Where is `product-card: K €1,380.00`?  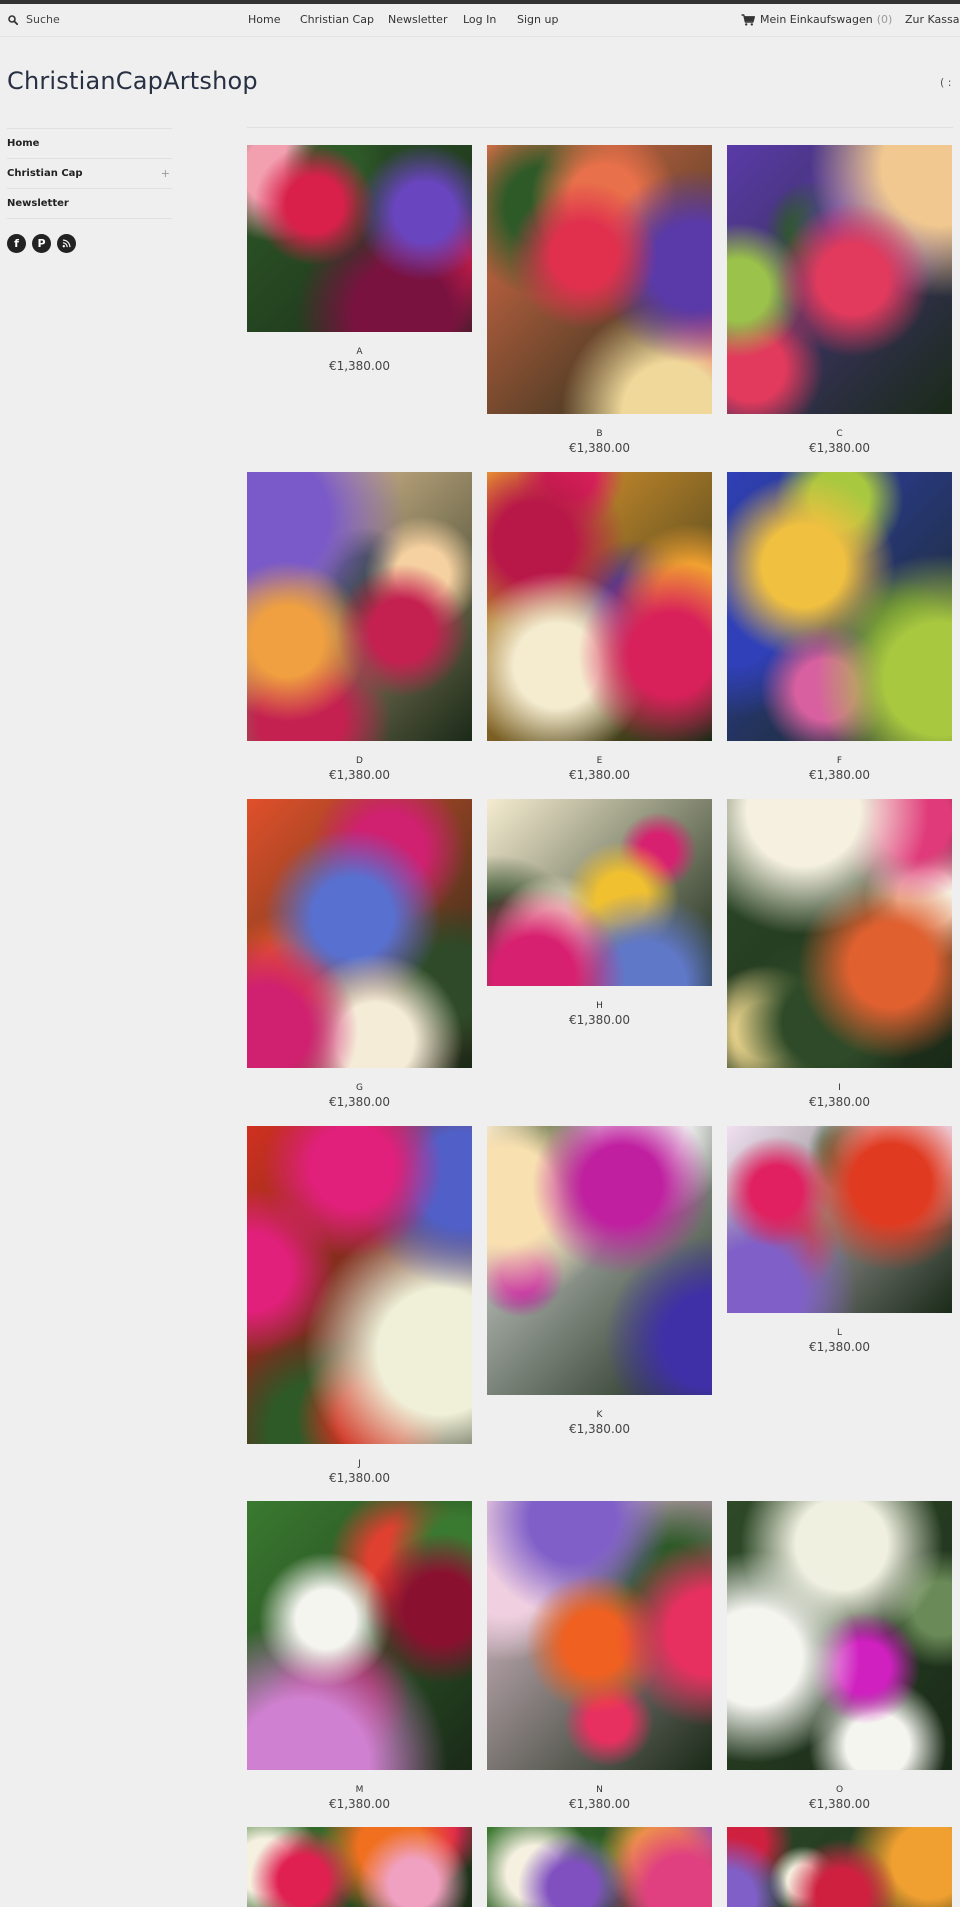
product-card: K €1,380.00 is located at coordinates (599, 1281).